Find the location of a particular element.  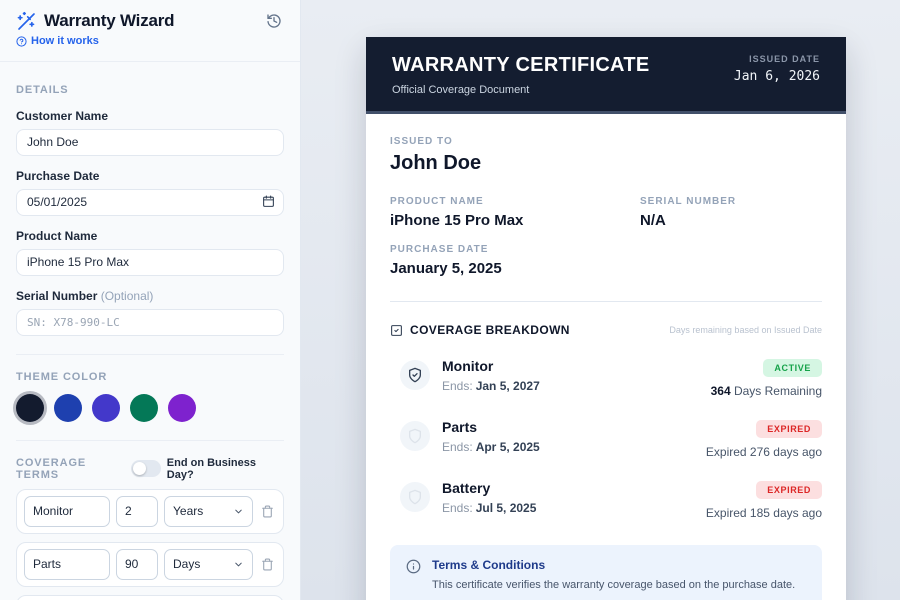

coverage-item-remaining: Expired 185 days ago is located at coordinates (763, 513).